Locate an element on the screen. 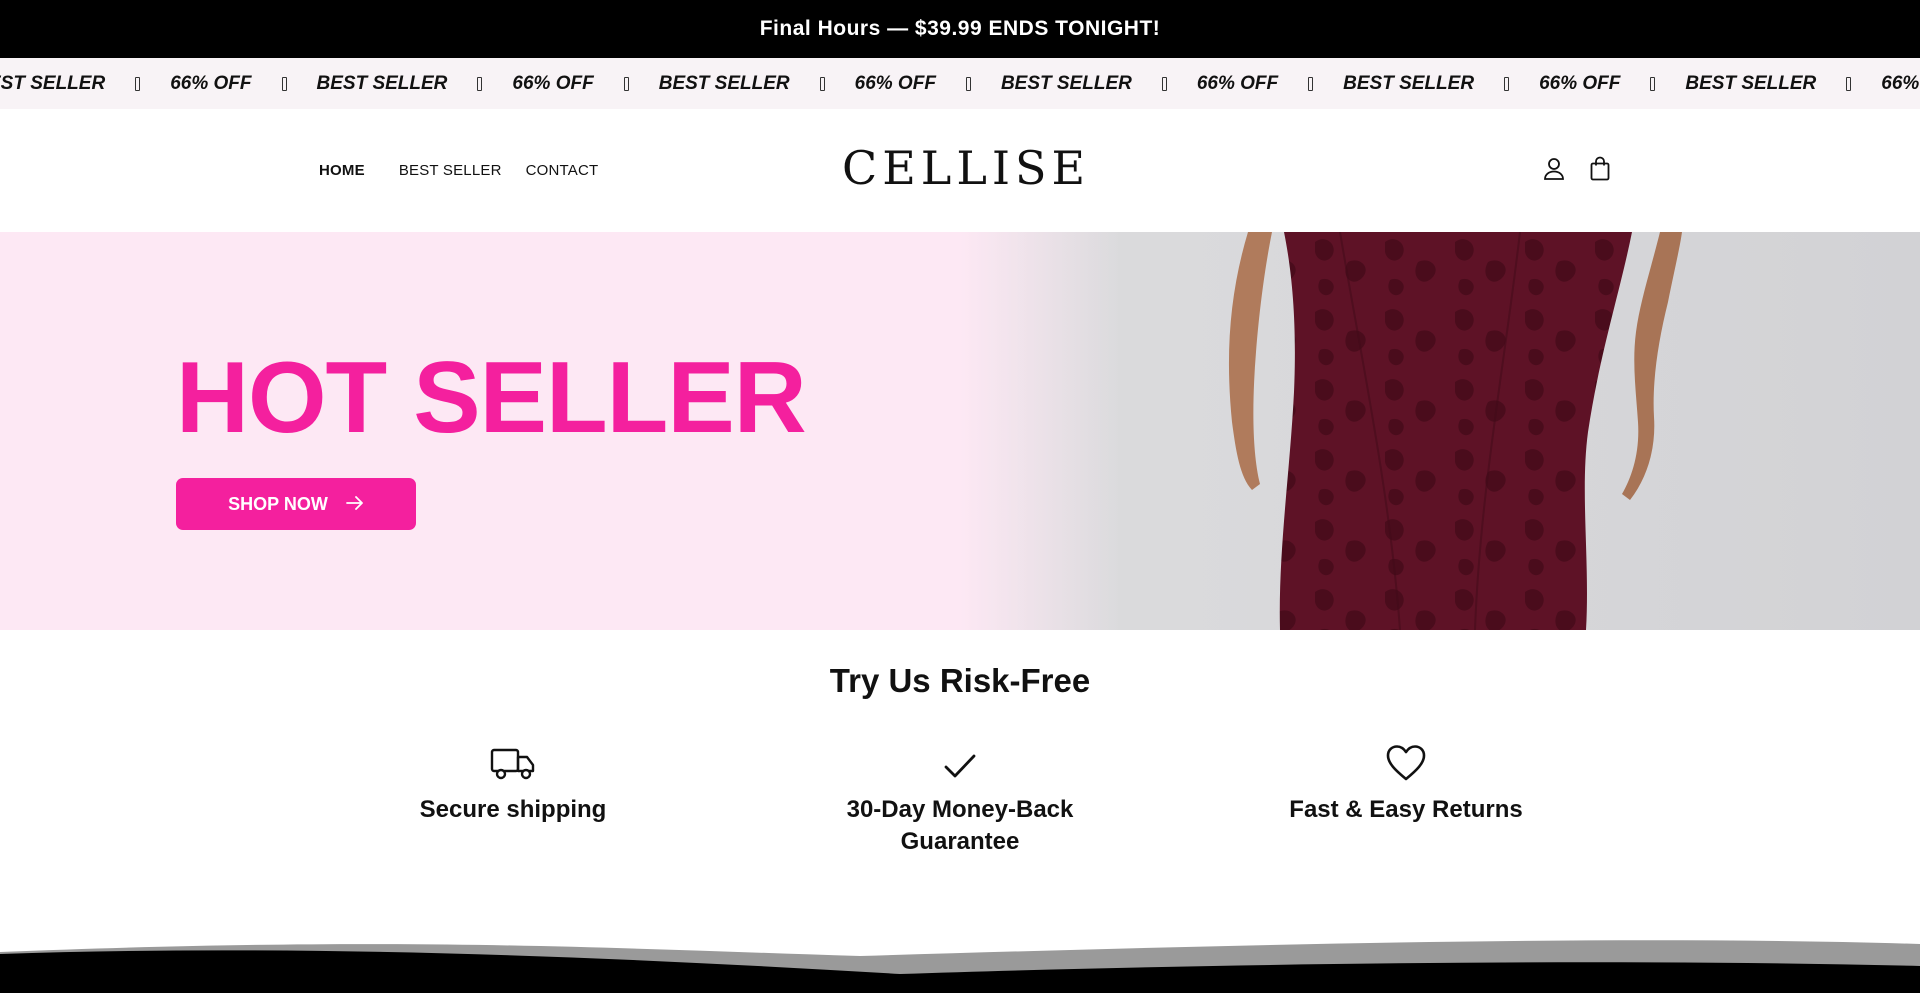 This screenshot has height=993, width=1920. marquee-item: EST SELLER is located at coordinates (53, 83).